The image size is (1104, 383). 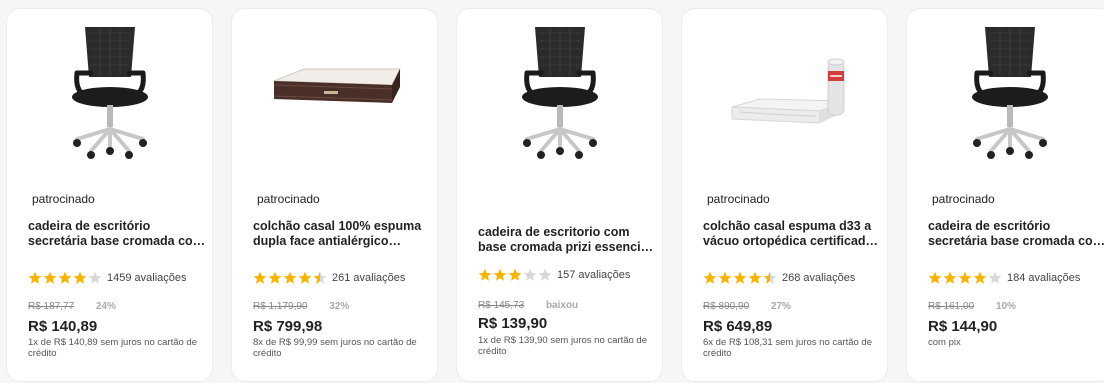 What do you see at coordinates (339, 306) in the screenshot?
I see `discount-label: 32%` at bounding box center [339, 306].